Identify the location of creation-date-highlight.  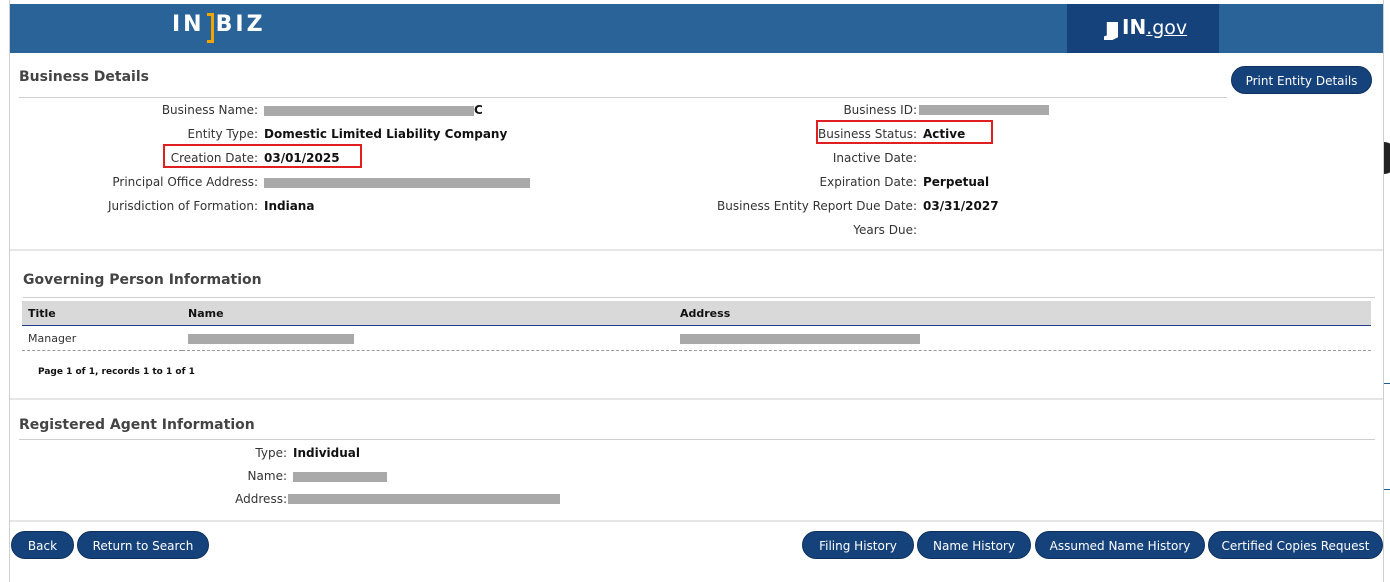
(262, 156).